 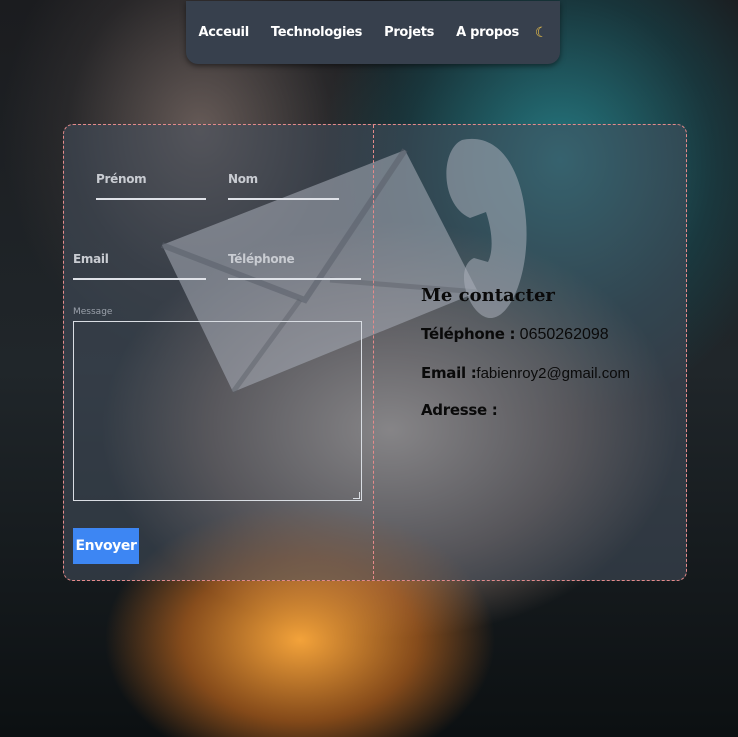 I want to click on resize-handle-icon, so click(x=356, y=495).